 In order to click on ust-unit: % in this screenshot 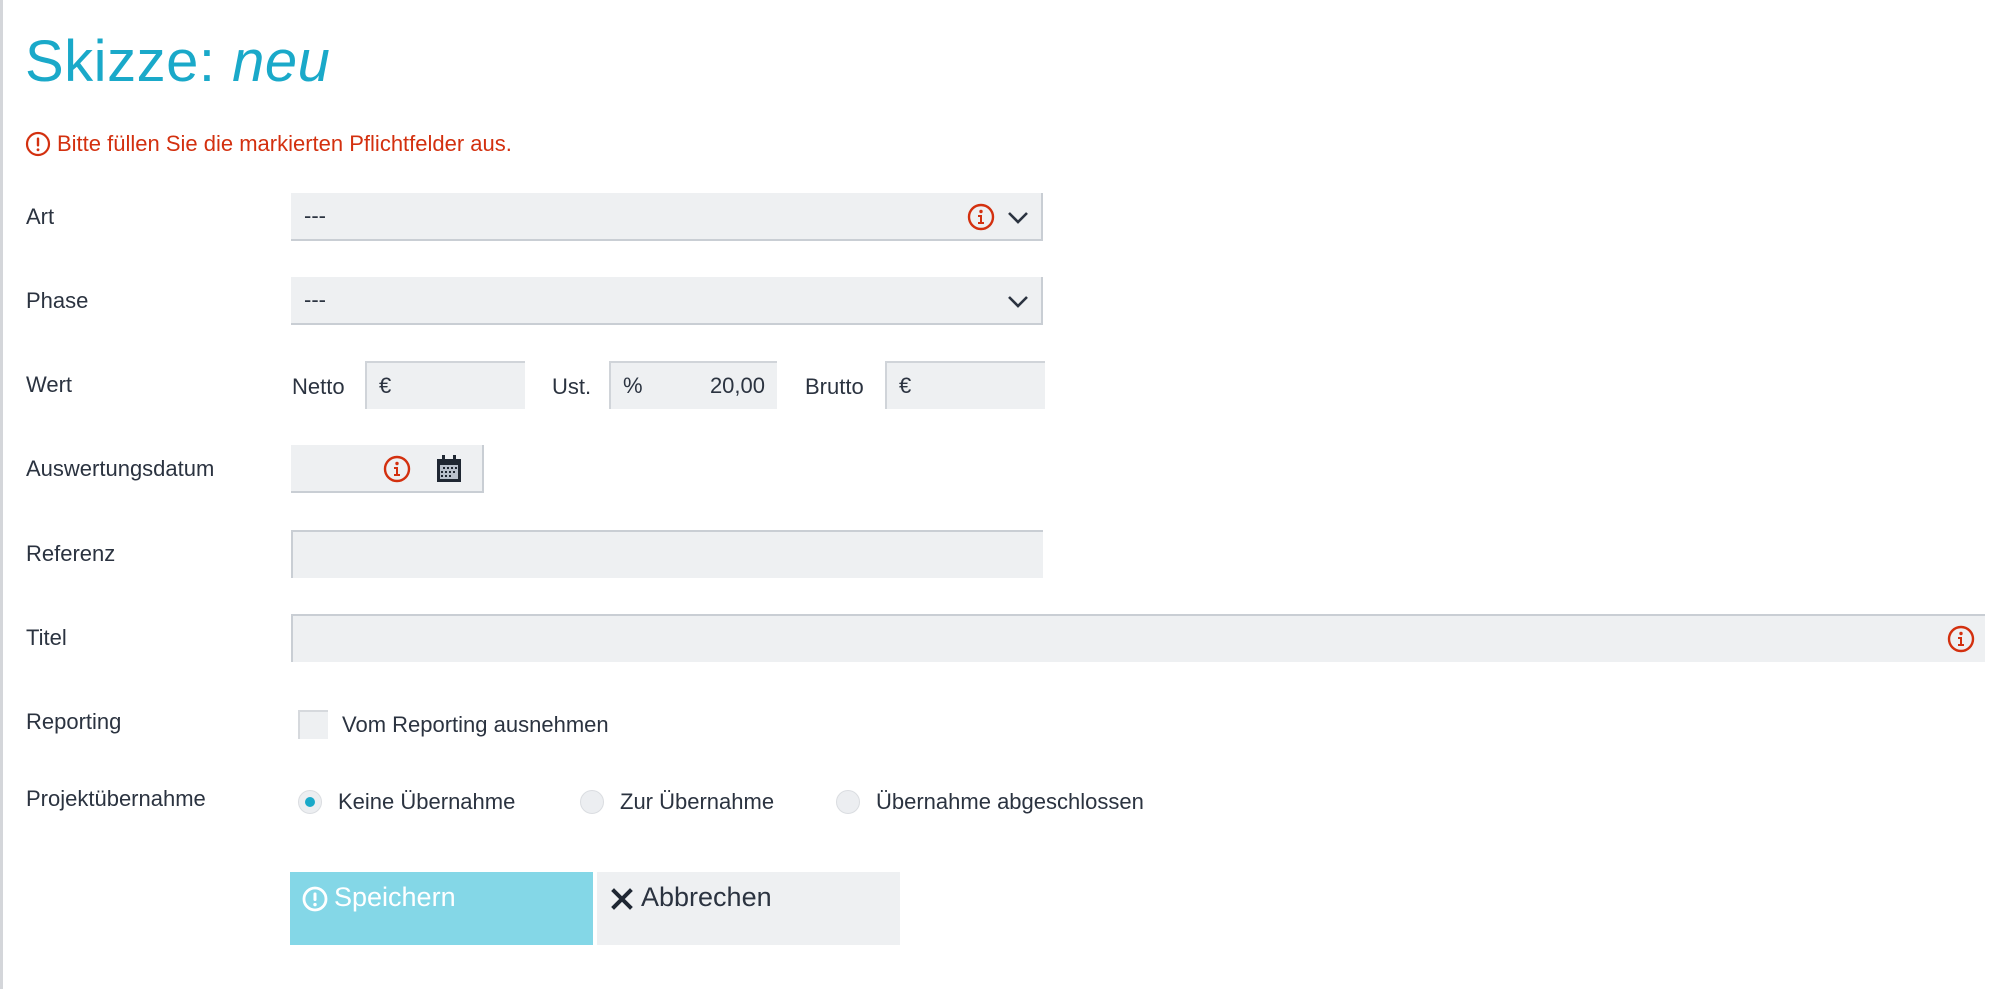, I will do `click(633, 385)`.